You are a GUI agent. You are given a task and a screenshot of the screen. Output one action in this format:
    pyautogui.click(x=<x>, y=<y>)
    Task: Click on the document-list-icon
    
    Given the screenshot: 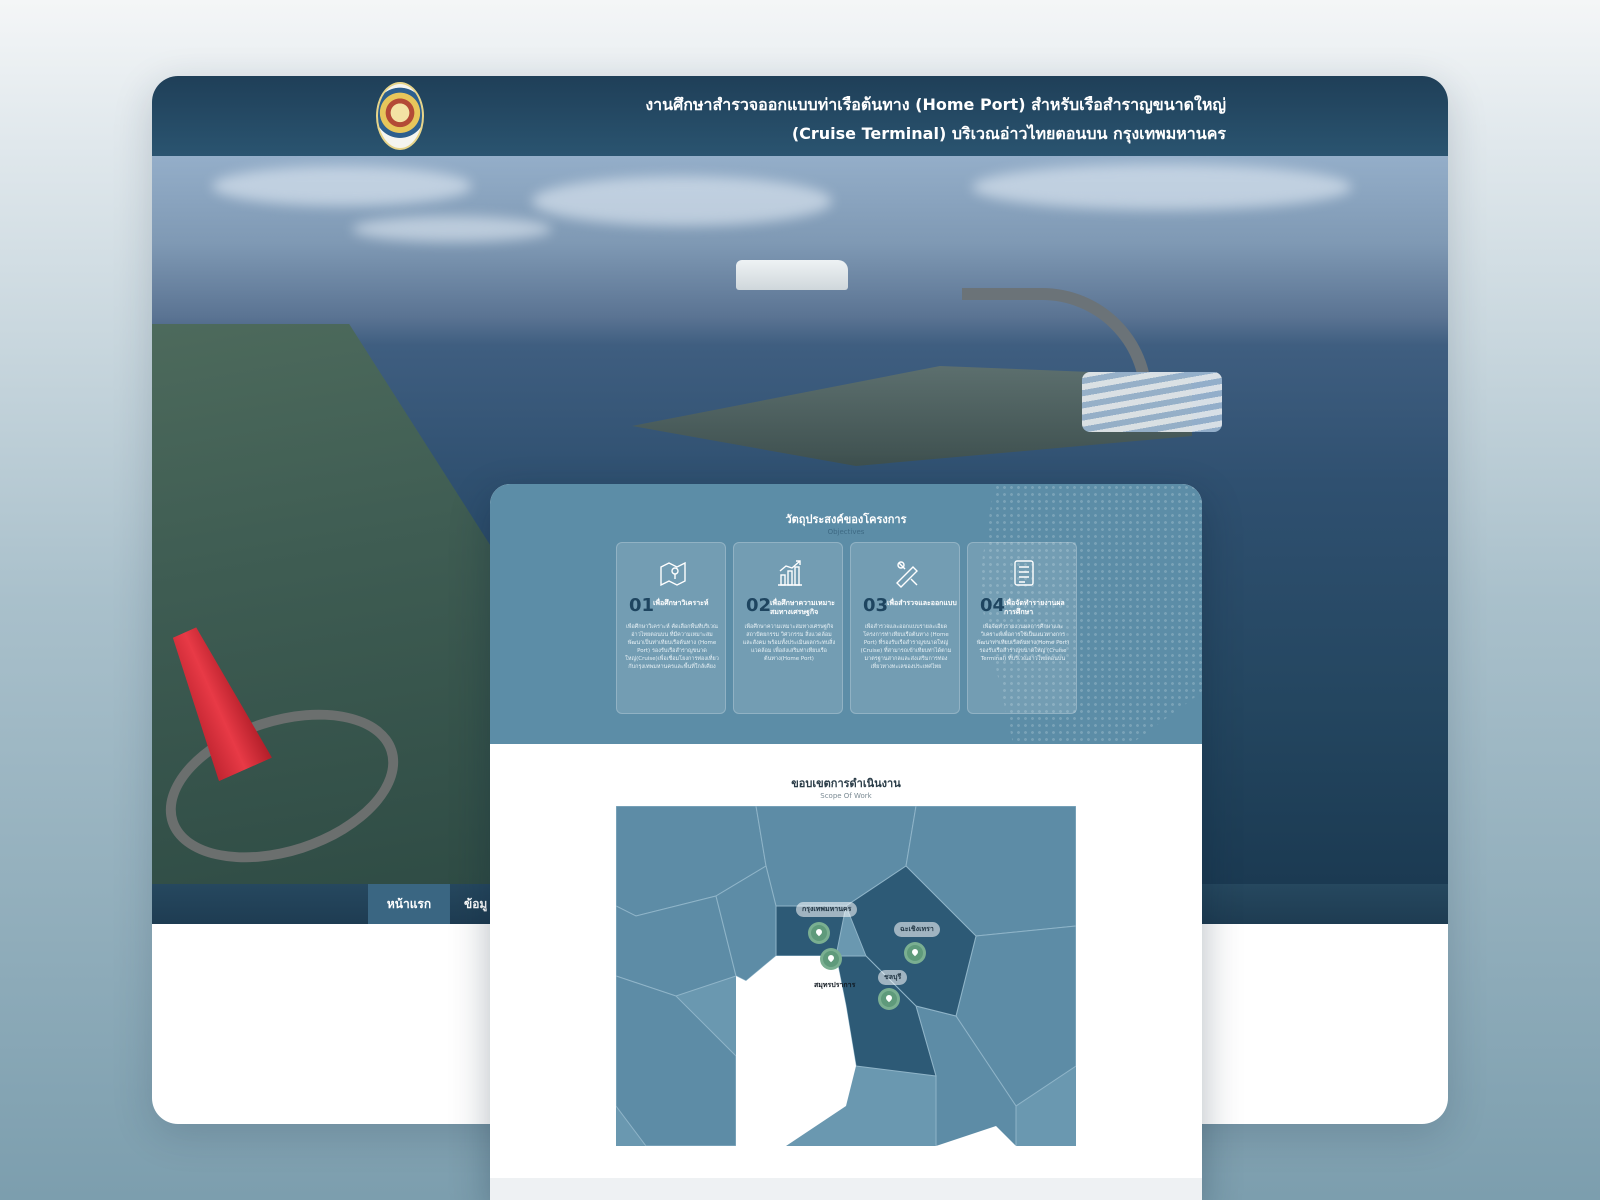 What is the action you would take?
    pyautogui.click(x=1024, y=573)
    